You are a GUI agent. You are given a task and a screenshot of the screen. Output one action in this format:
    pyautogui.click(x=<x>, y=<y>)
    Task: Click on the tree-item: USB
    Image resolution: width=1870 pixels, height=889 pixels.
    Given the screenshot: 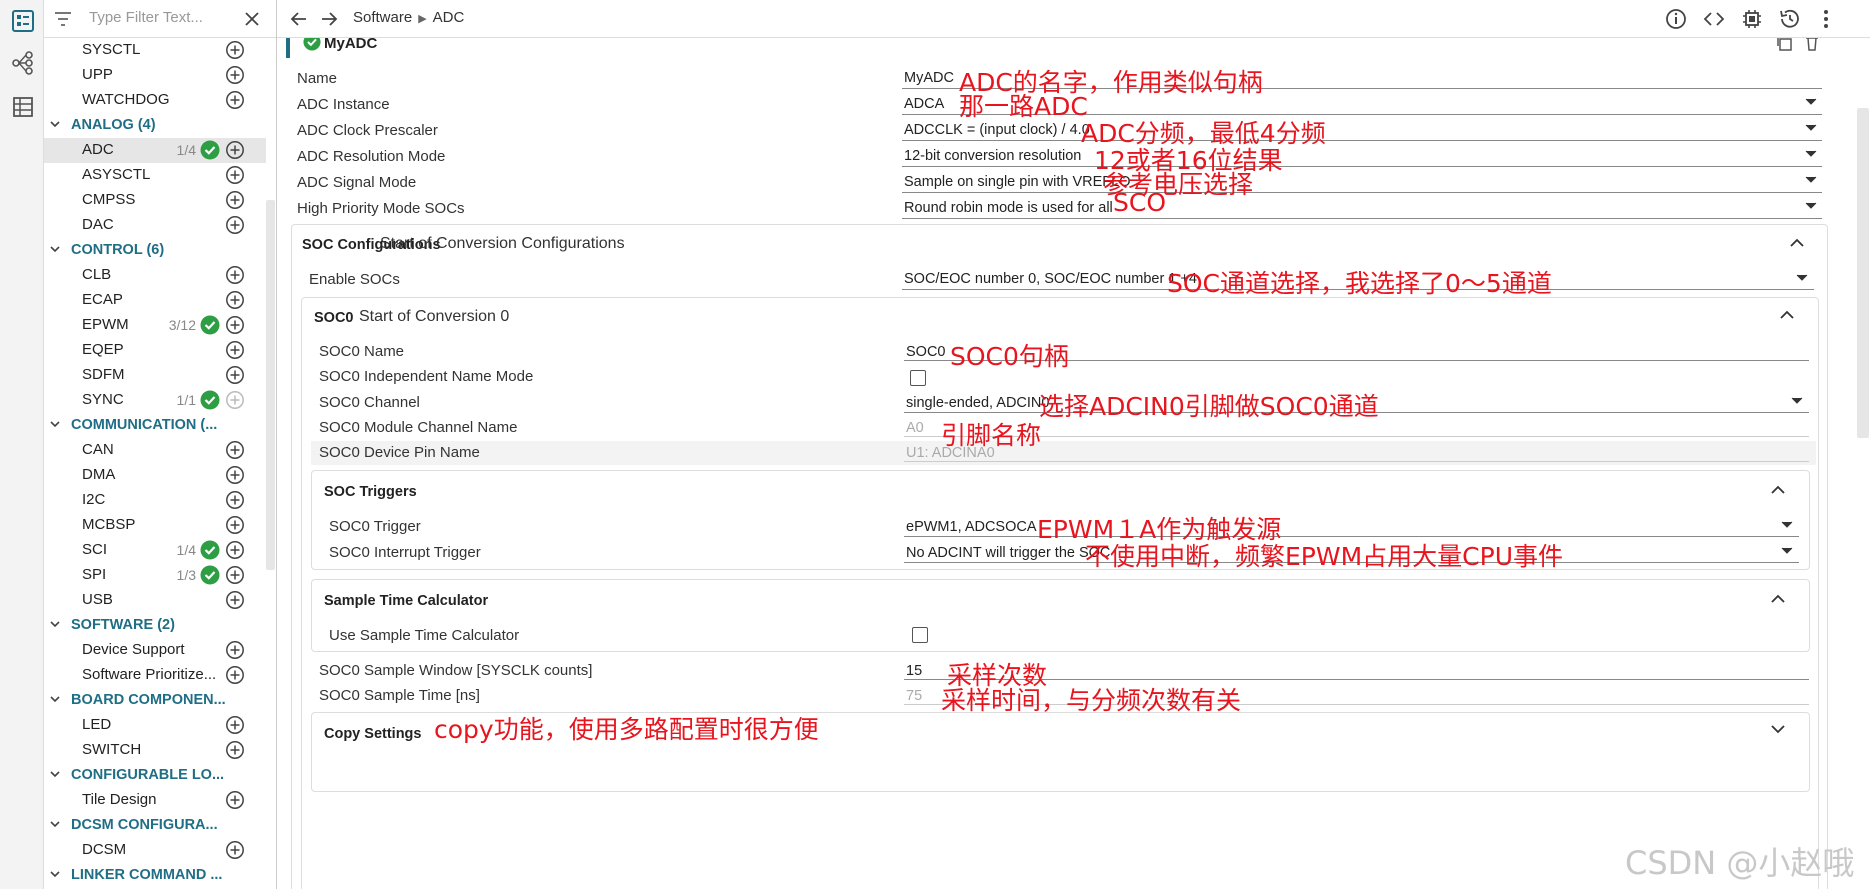 What is the action you would take?
    pyautogui.click(x=155, y=600)
    